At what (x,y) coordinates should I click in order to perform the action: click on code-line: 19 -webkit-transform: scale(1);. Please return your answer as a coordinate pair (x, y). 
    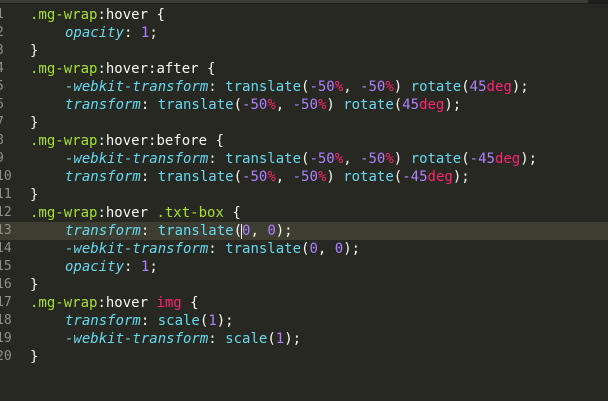
    Looking at the image, I should click on (304, 339).